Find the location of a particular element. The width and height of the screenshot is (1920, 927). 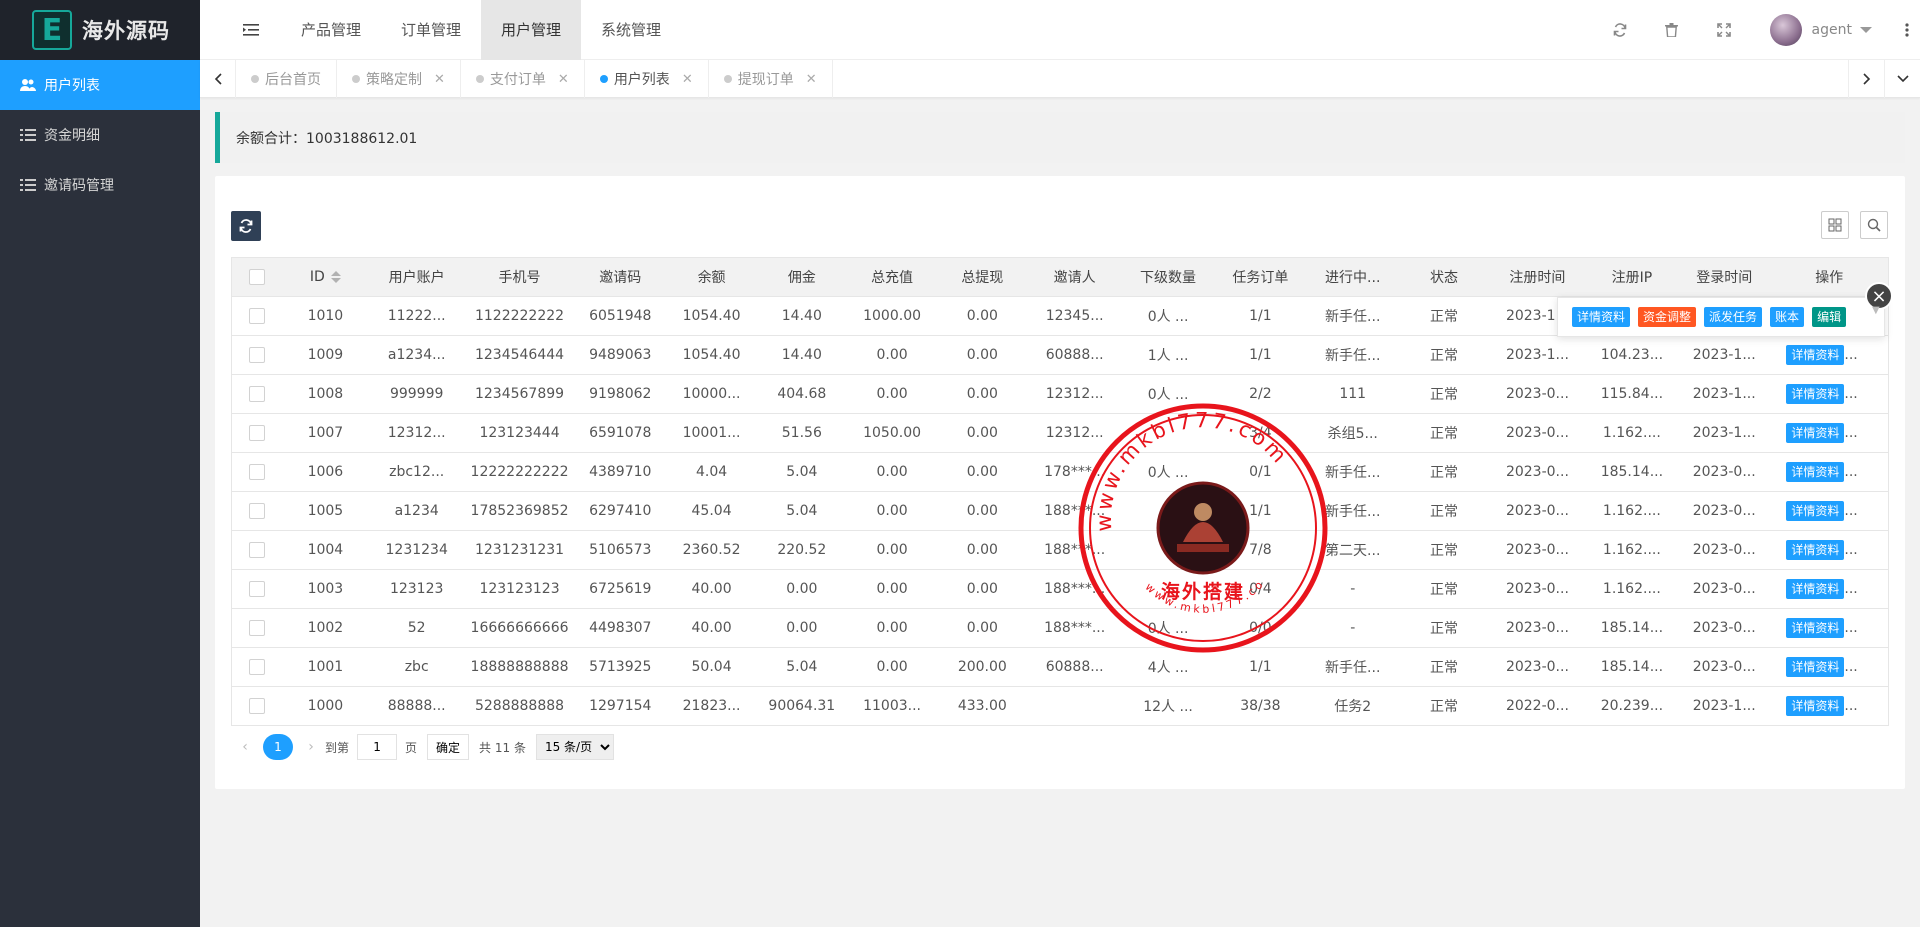

select-all-checkbox is located at coordinates (257, 276).